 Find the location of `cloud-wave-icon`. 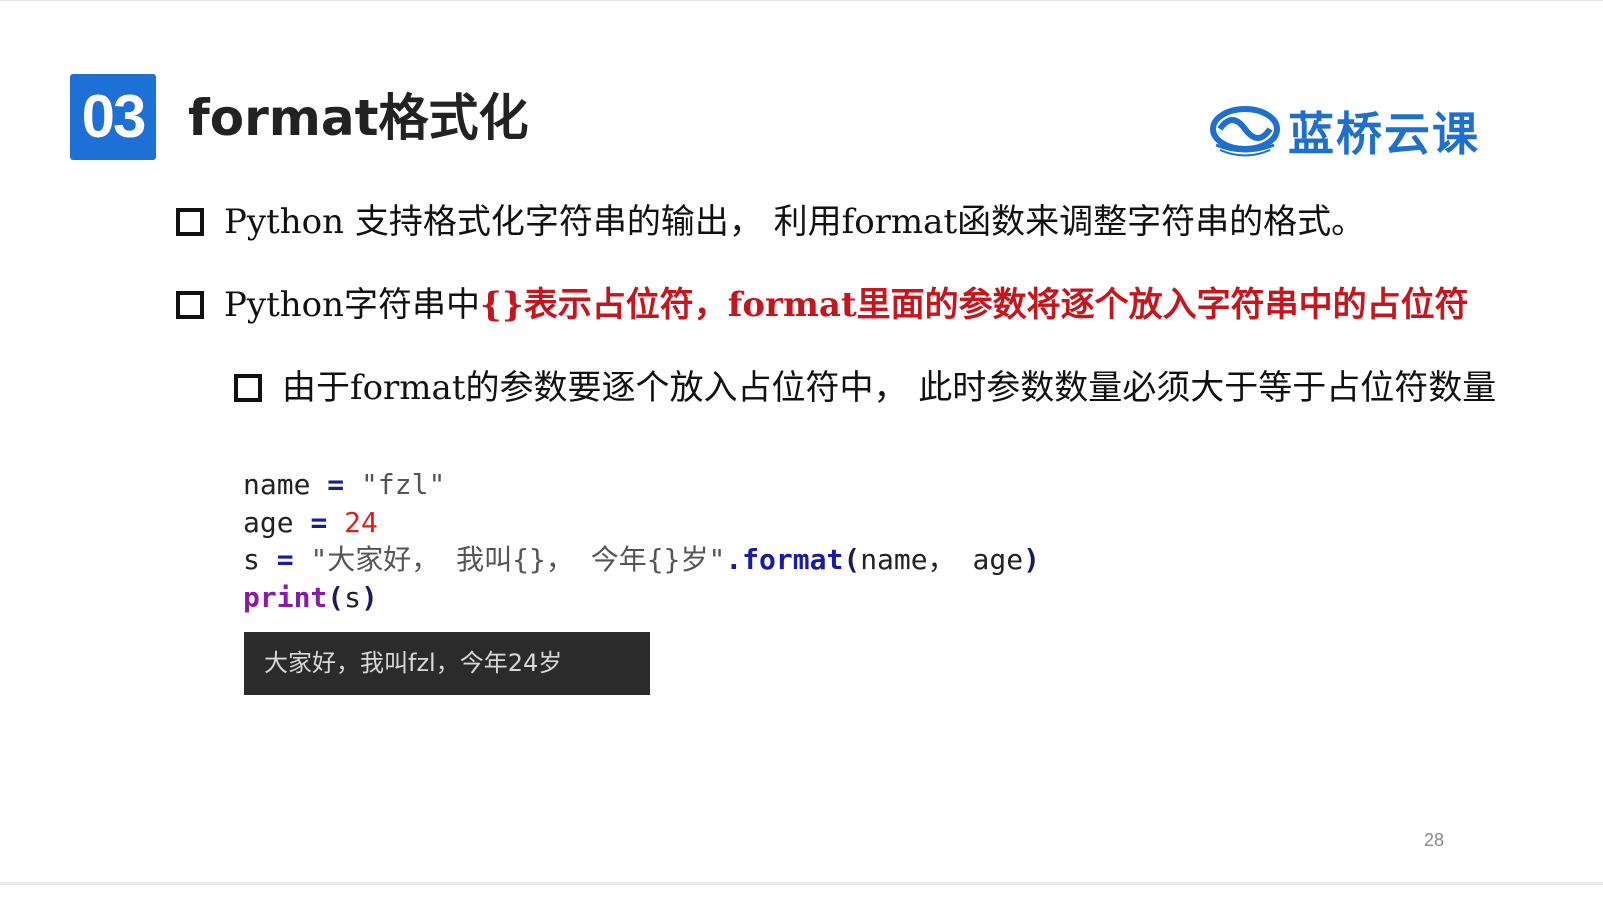

cloud-wave-icon is located at coordinates (1245, 131).